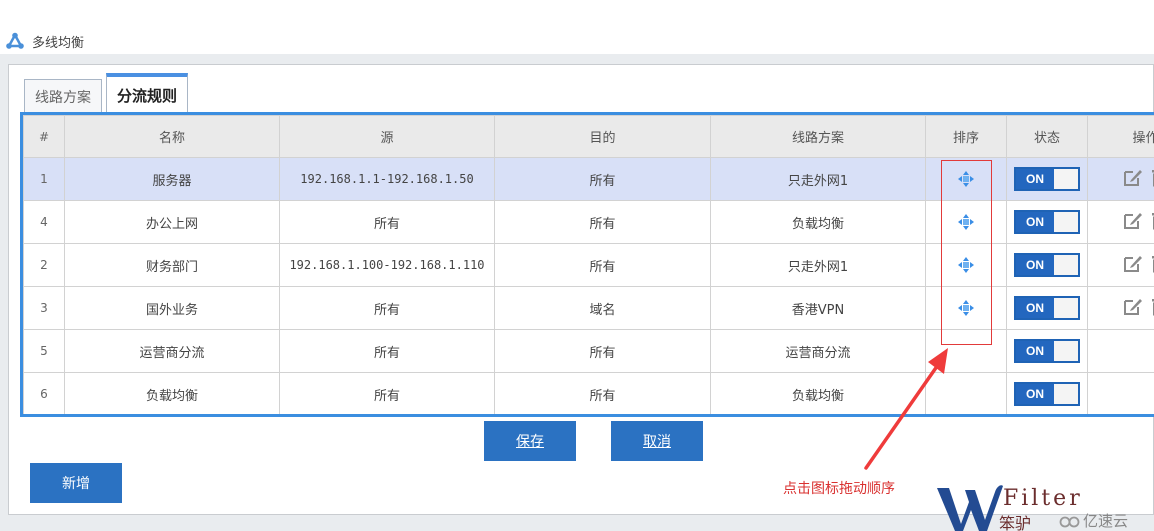 This screenshot has height=531, width=1154. I want to click on table-row: 6 负载均衡 所有 所有 负载均衡 ON, so click(588, 393).